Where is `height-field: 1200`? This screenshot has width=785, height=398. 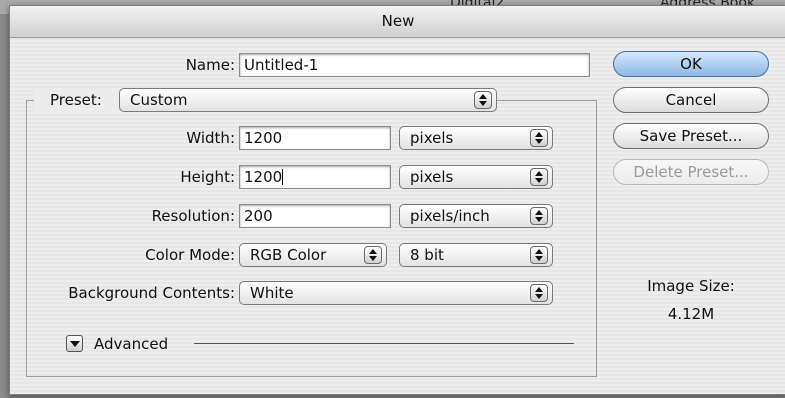 height-field: 1200 is located at coordinates (315, 177).